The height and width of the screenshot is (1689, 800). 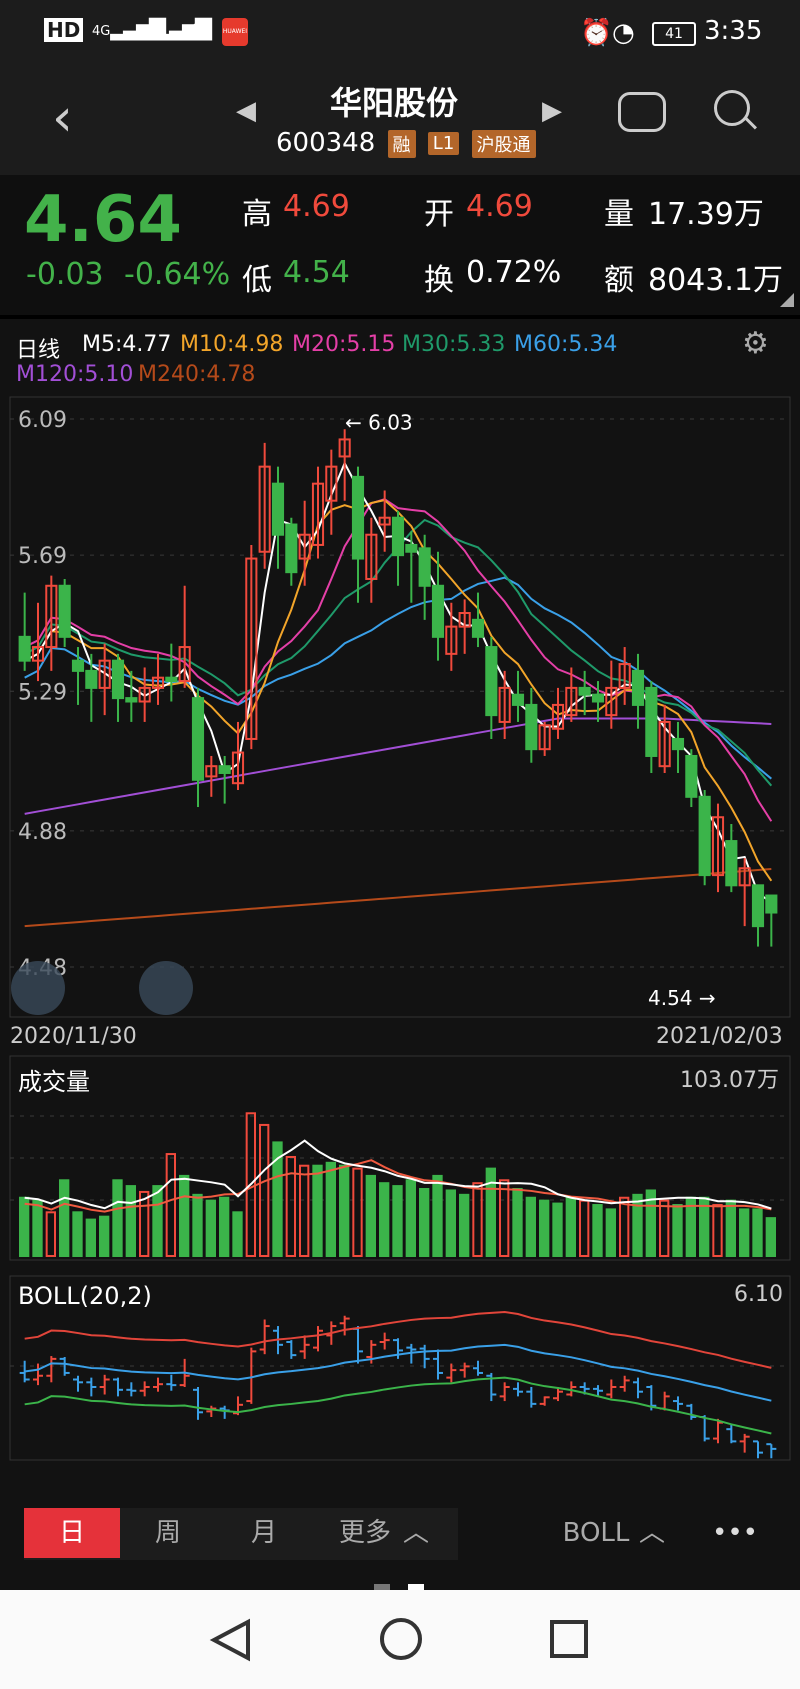 What do you see at coordinates (733, 31) in the screenshot?
I see `clock-time: 3:35` at bounding box center [733, 31].